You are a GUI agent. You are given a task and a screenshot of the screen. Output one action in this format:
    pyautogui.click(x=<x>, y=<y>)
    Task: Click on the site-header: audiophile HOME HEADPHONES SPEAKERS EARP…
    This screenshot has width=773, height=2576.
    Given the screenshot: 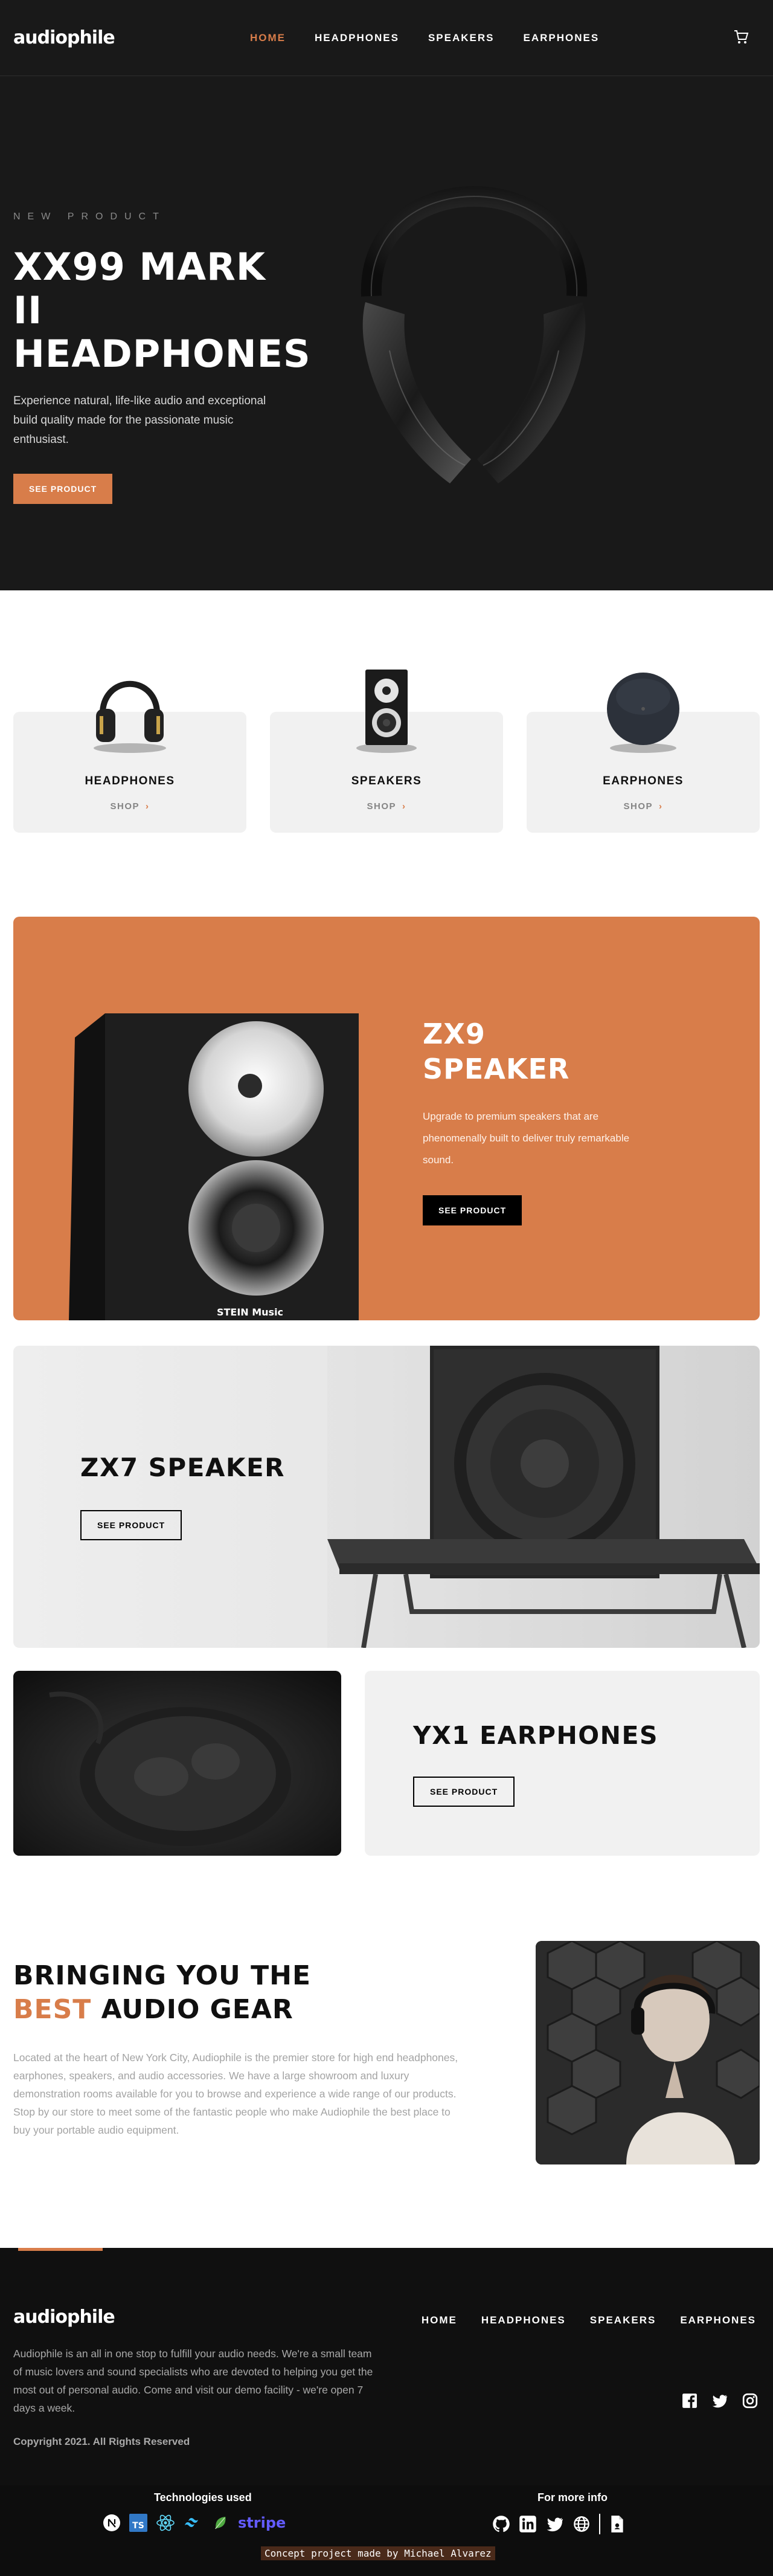 What is the action you would take?
    pyautogui.click(x=386, y=38)
    